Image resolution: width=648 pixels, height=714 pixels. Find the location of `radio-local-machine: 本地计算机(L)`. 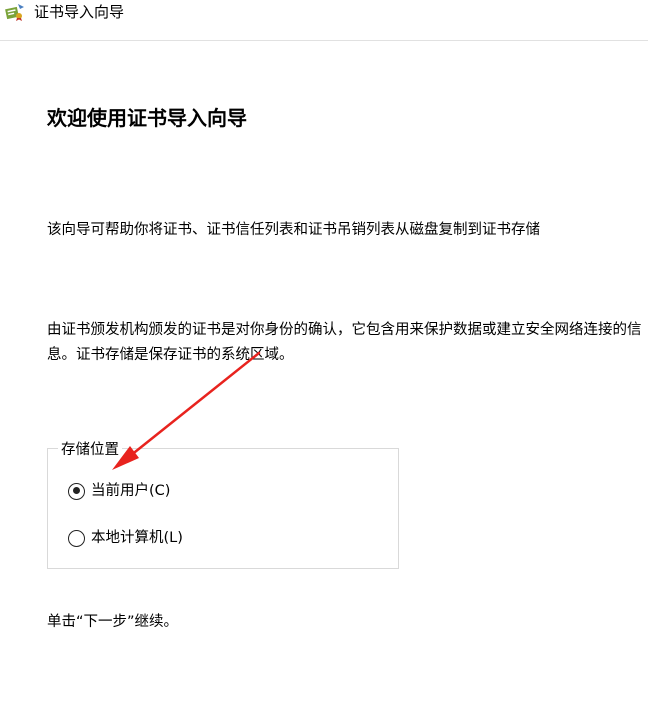

radio-local-machine: 本地计算机(L) is located at coordinates (125, 538).